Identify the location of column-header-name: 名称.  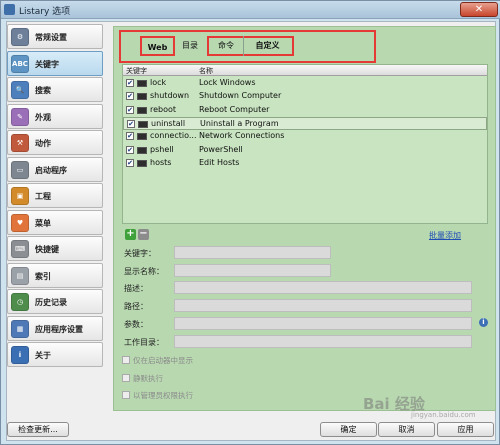
(206, 71).